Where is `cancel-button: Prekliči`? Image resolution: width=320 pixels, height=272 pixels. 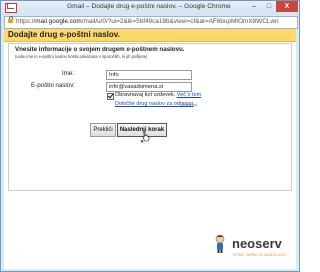
cancel-button: Prekliči is located at coordinates (103, 130).